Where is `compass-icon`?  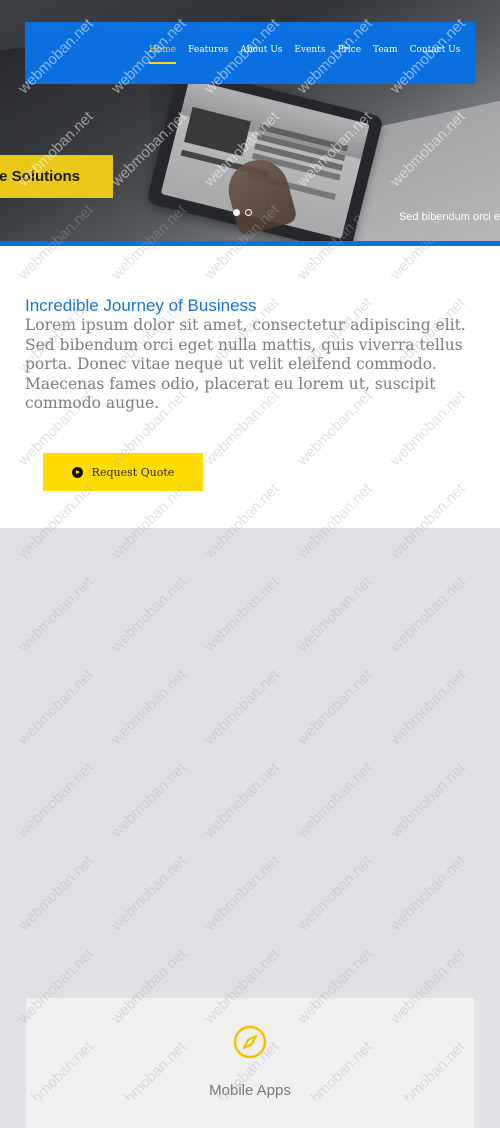
compass-icon is located at coordinates (250, 1042).